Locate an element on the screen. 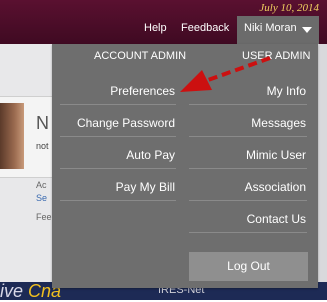  menu-item-auto-pay: Auto Pay is located at coordinates (150, 155).